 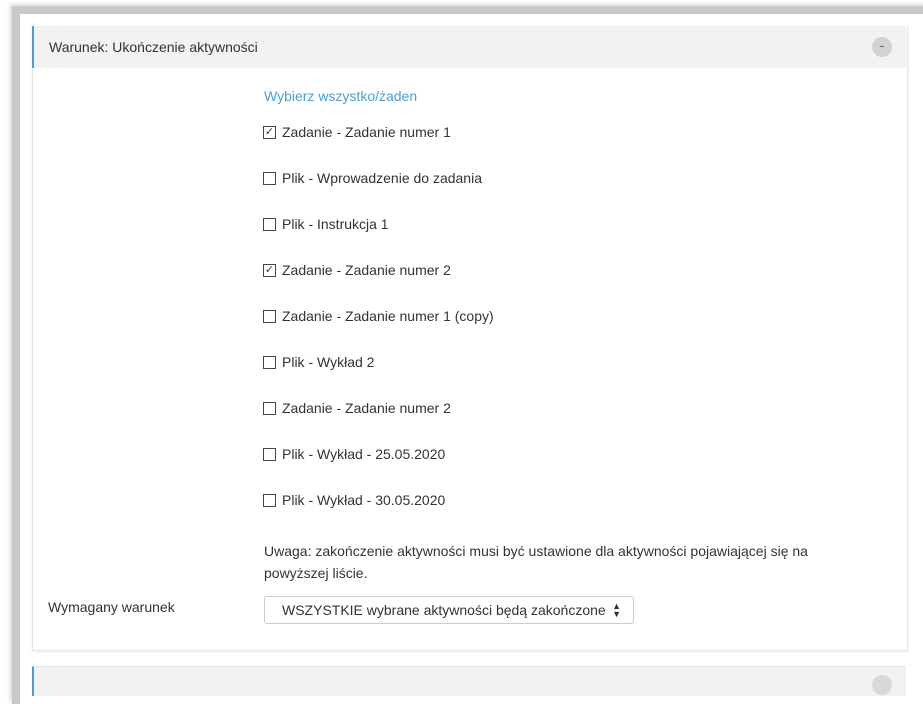 What do you see at coordinates (364, 454) in the screenshot?
I see `activity-label: Plik - Wykład - 25.05.2020` at bounding box center [364, 454].